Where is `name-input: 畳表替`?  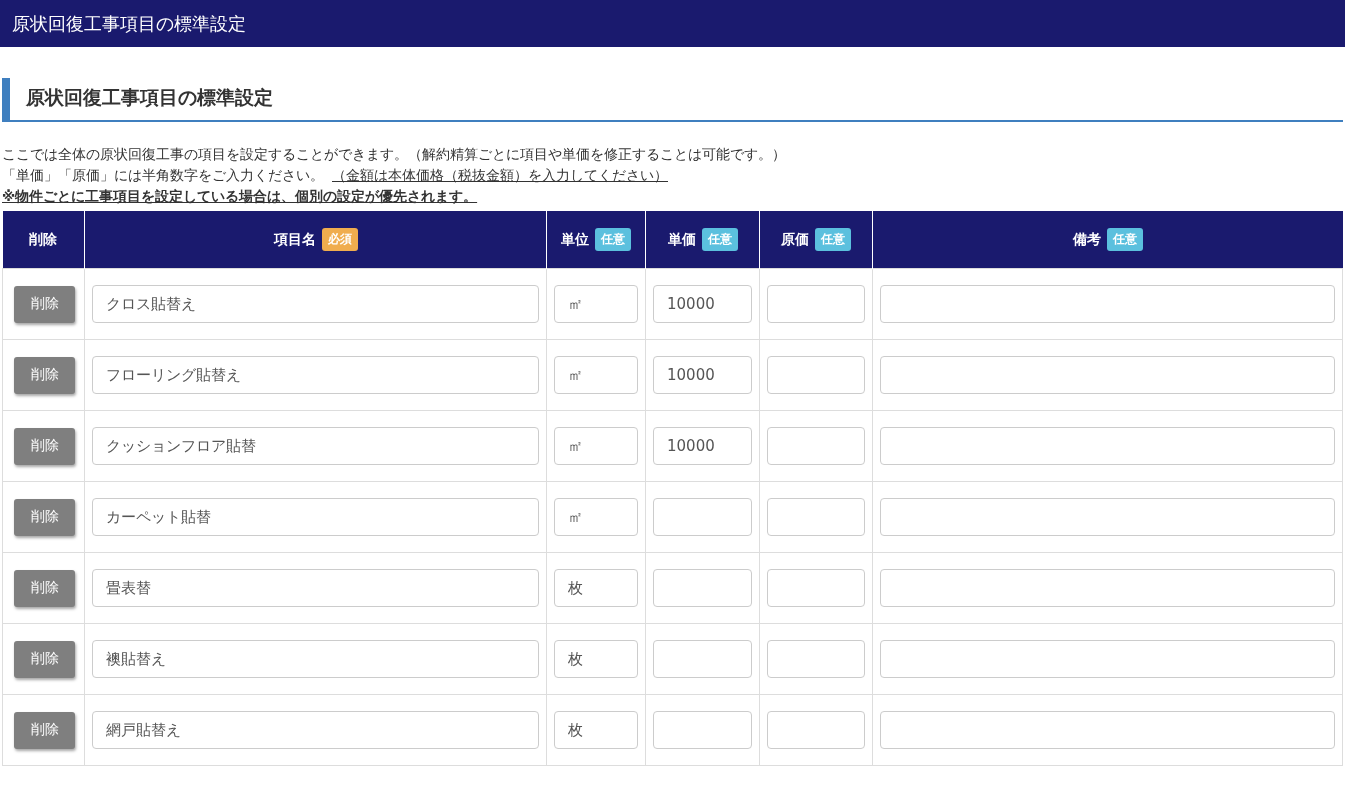
name-input: 畳表替 is located at coordinates (315, 588).